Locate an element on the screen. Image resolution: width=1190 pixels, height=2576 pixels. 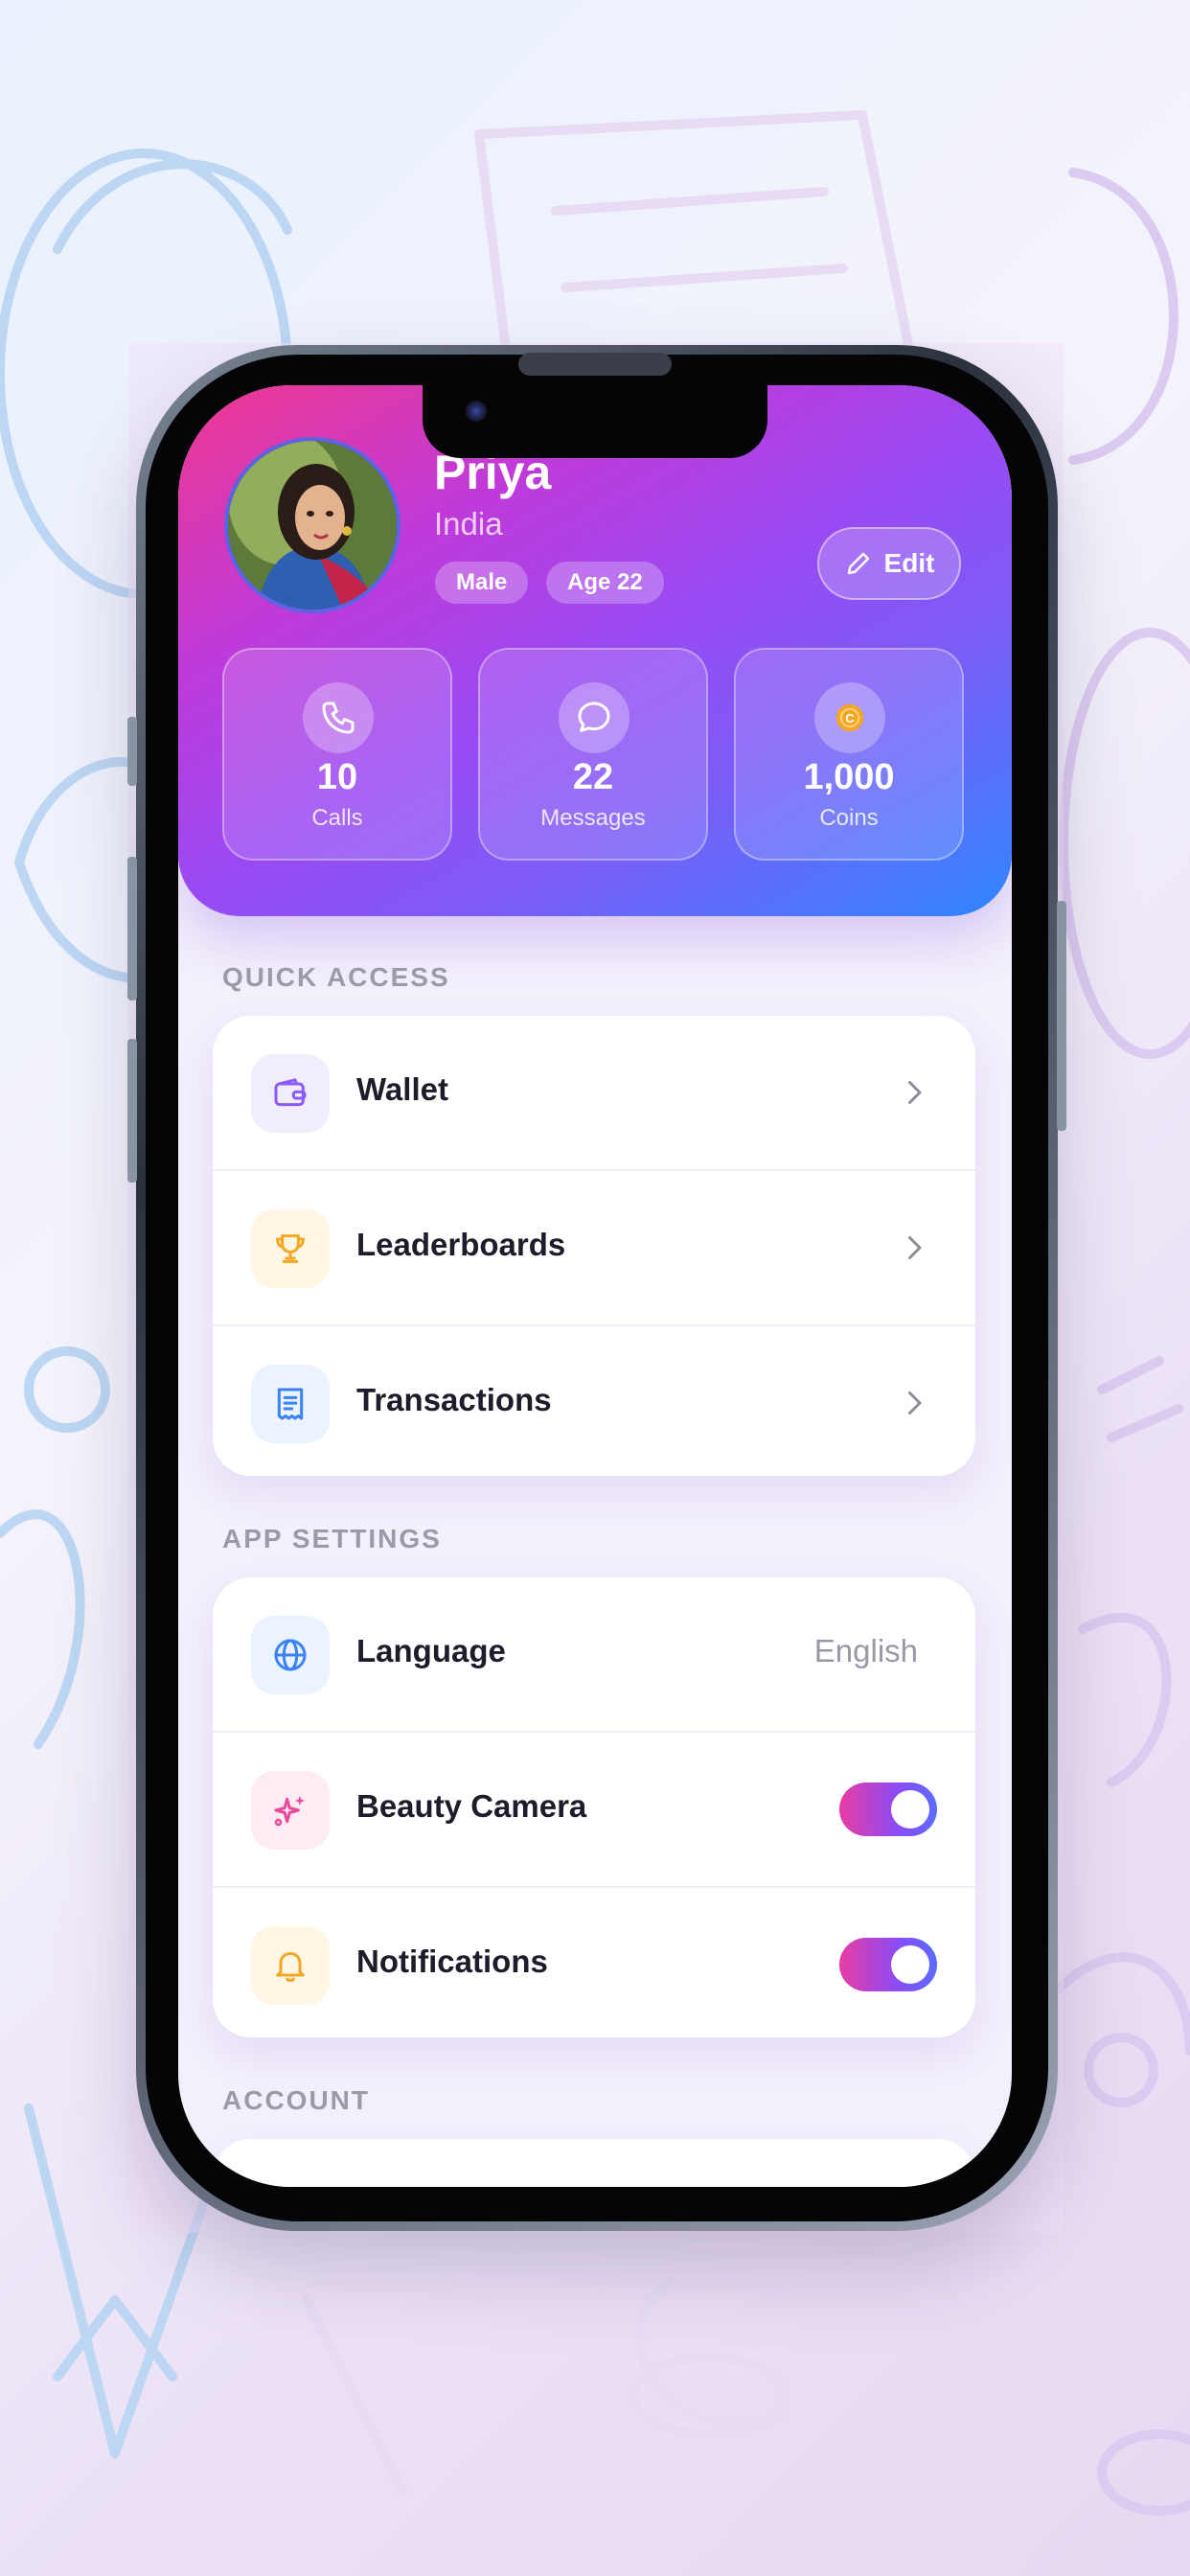
beauty-camera-label: Beauty Camera is located at coordinates (472, 1806).